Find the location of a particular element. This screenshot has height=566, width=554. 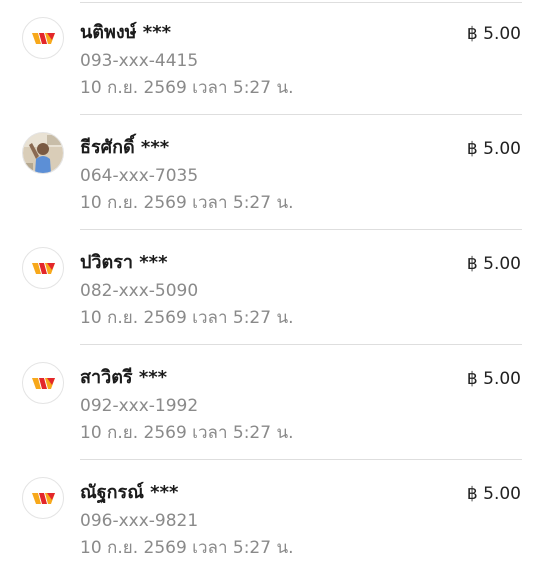

recipient-name: นติพงษ์ *** is located at coordinates (126, 32).